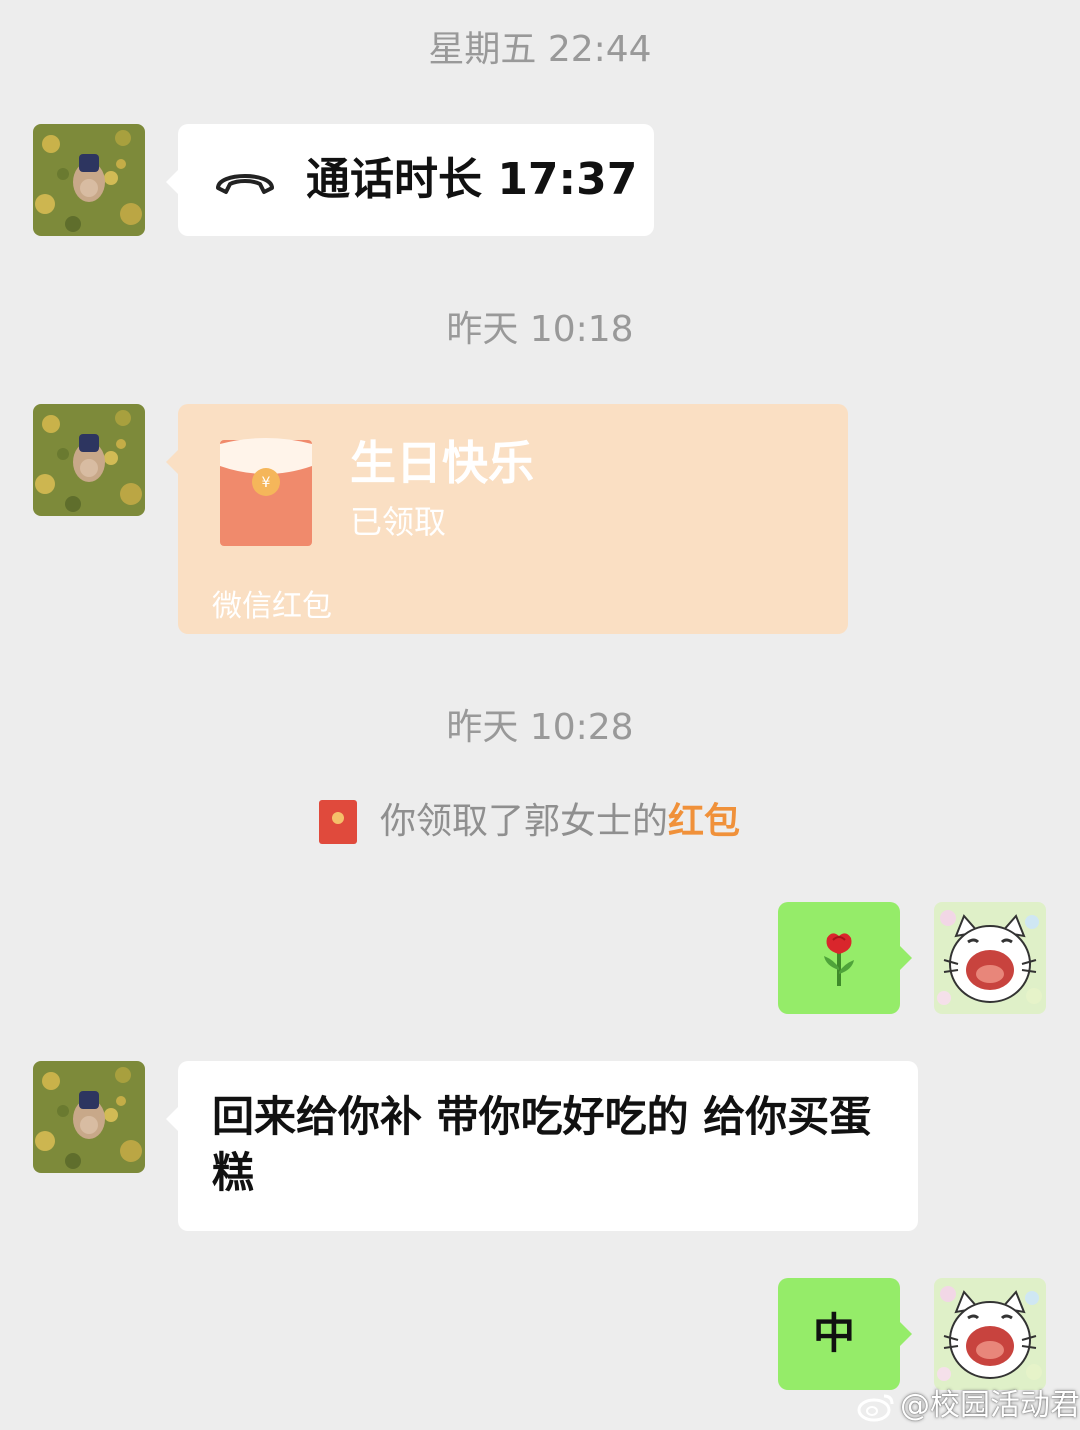 This screenshot has width=1080, height=1430. I want to click on coin-symbol: ¥, so click(266, 483).